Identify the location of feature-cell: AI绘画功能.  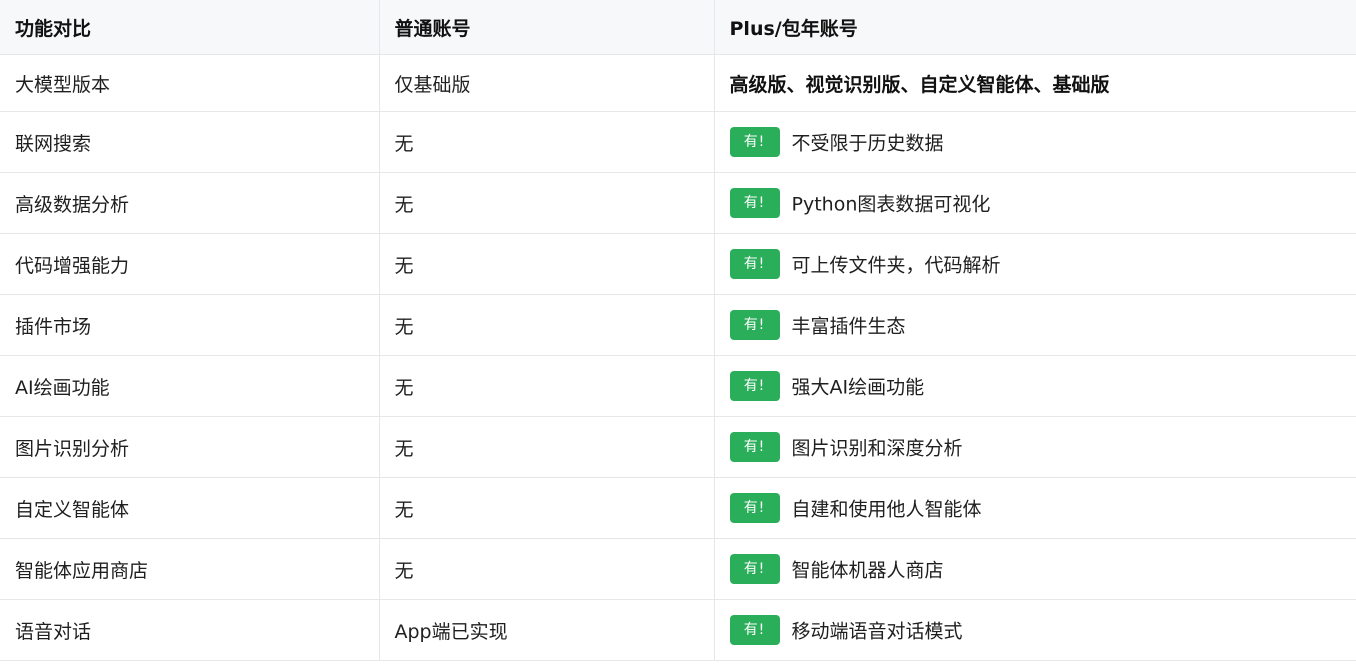
(190, 386).